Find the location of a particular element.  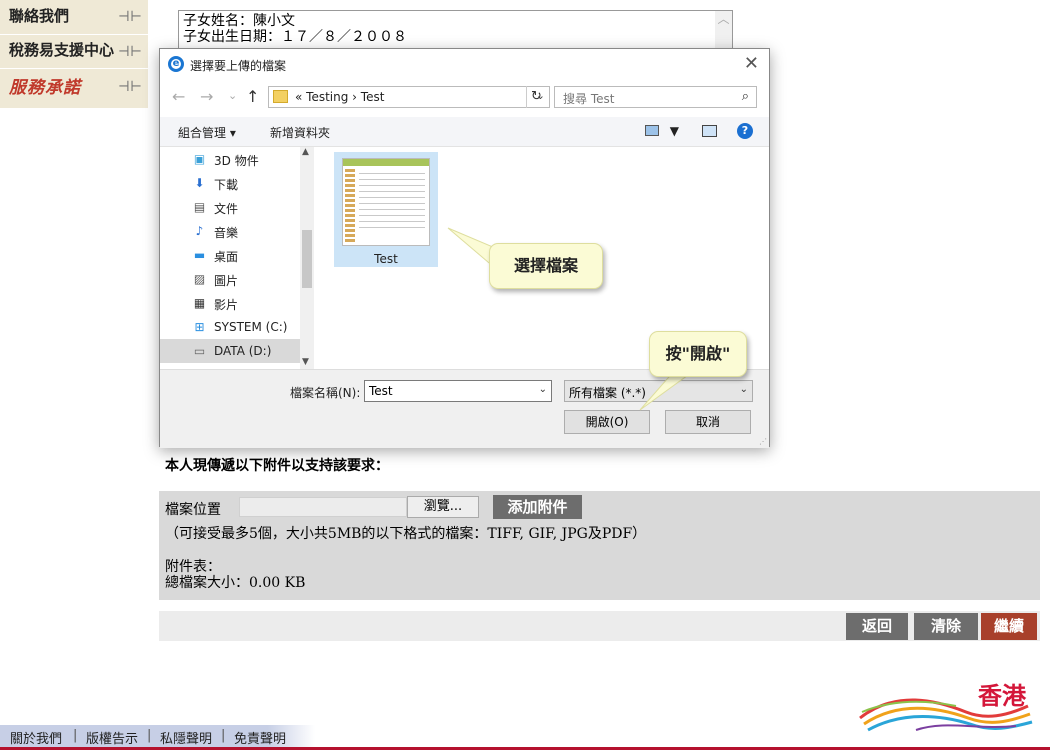

tree-item: ⬇ 下載 is located at coordinates (230, 183).